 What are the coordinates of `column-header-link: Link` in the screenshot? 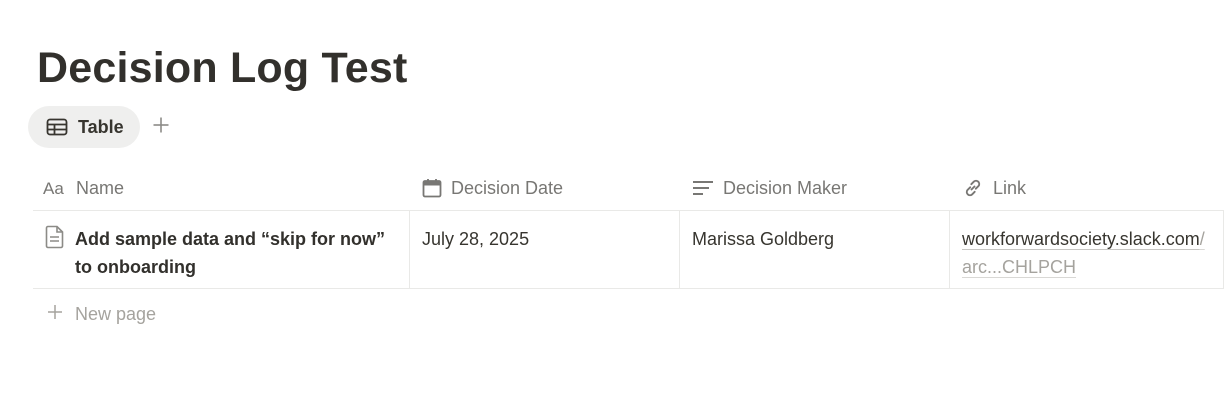 It's located at (1087, 188).